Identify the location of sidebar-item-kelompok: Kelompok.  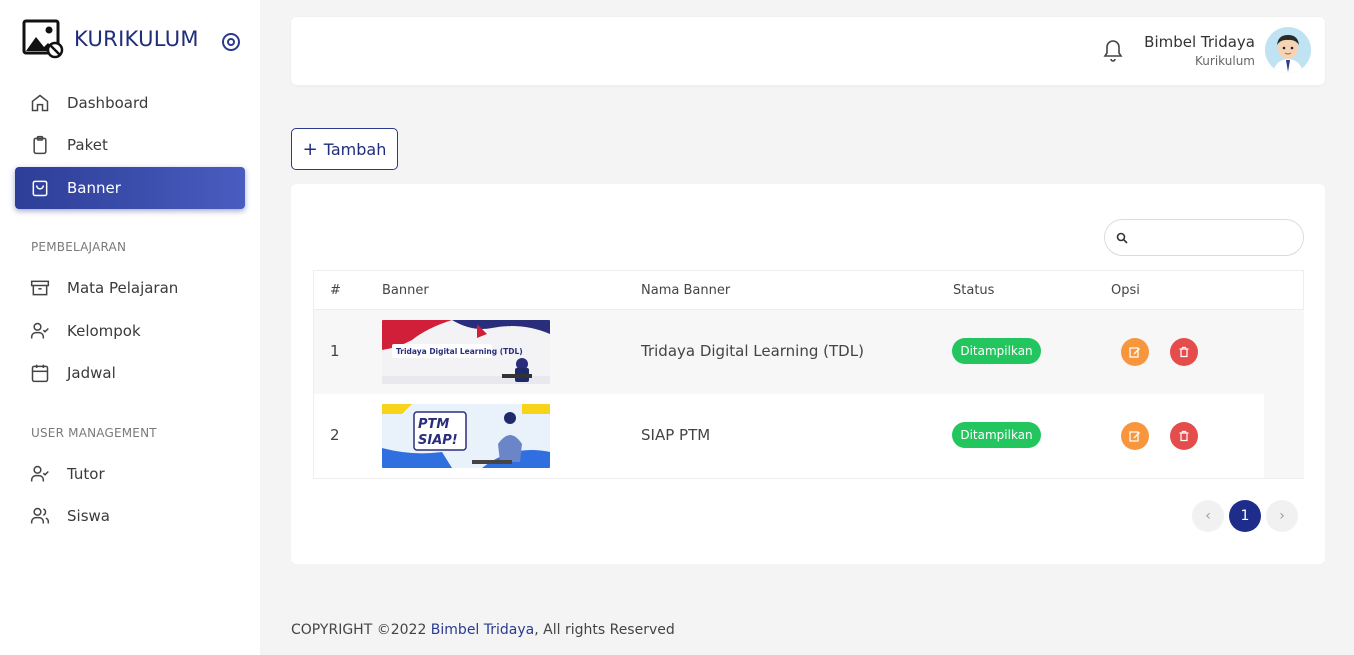
(130, 331).